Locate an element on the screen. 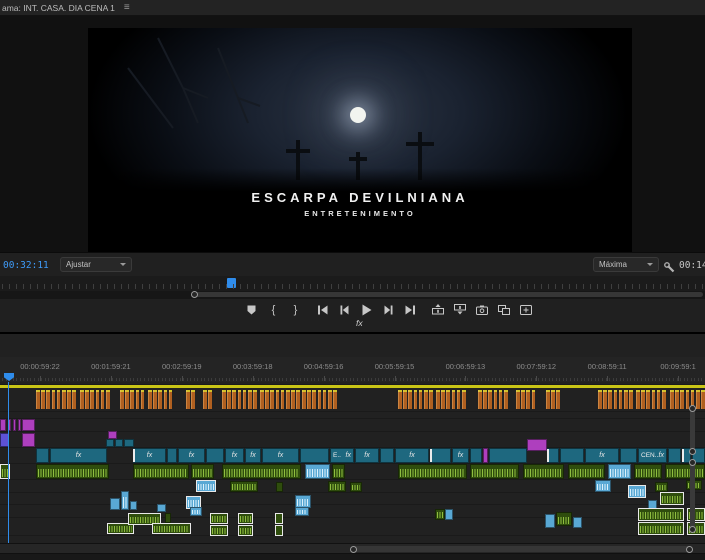 This screenshot has height=560, width=705. button-editor-icon is located at coordinates (525, 309).